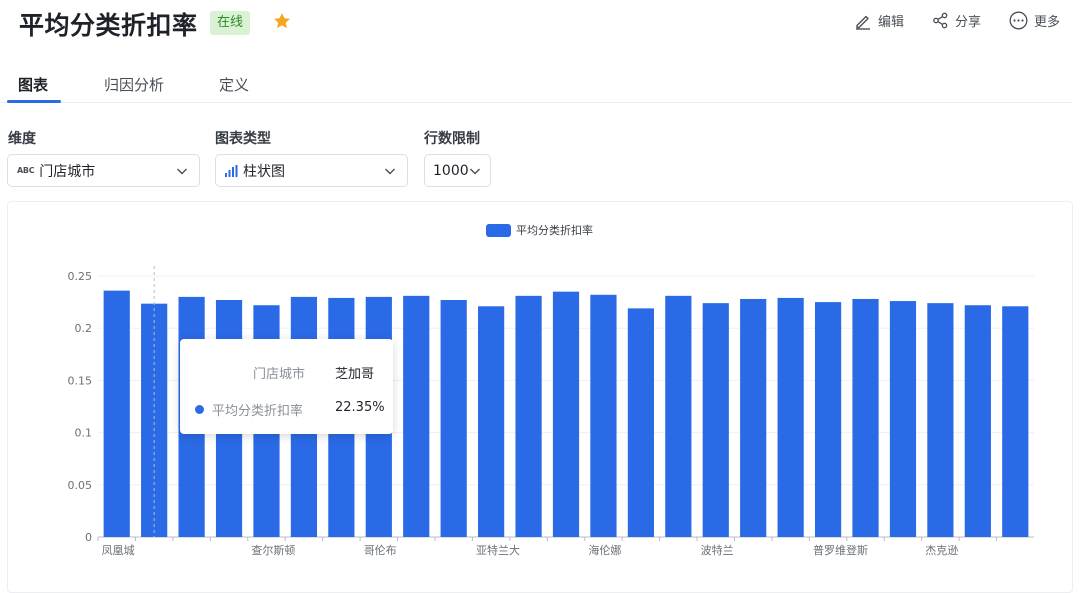 This screenshot has height=593, width=1080. Describe the element at coordinates (498, 550) in the screenshot. I see `x-tick-label: 亚特兰大` at that location.